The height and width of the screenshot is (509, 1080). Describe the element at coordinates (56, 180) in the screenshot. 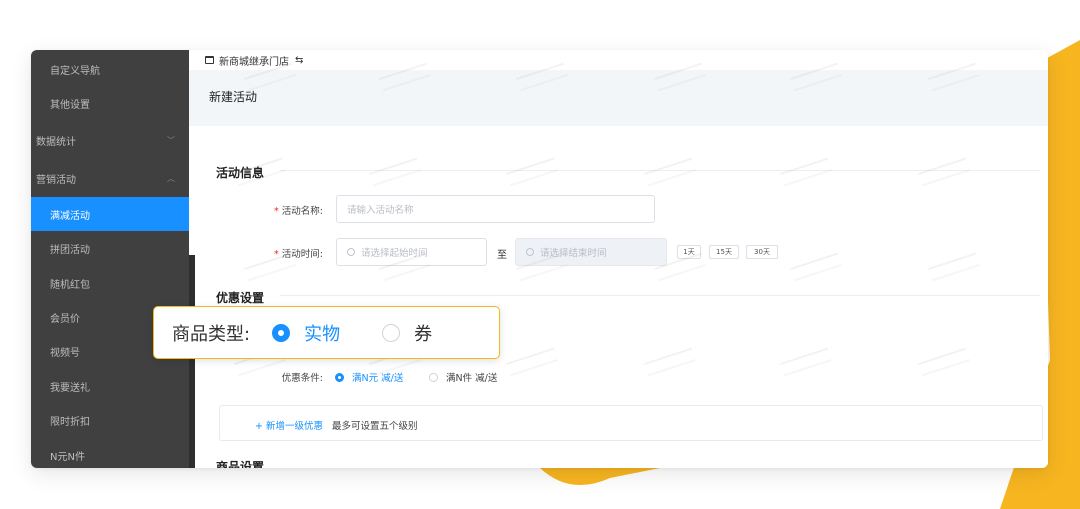

I see `sidebar-item-label: 营销活动` at that location.